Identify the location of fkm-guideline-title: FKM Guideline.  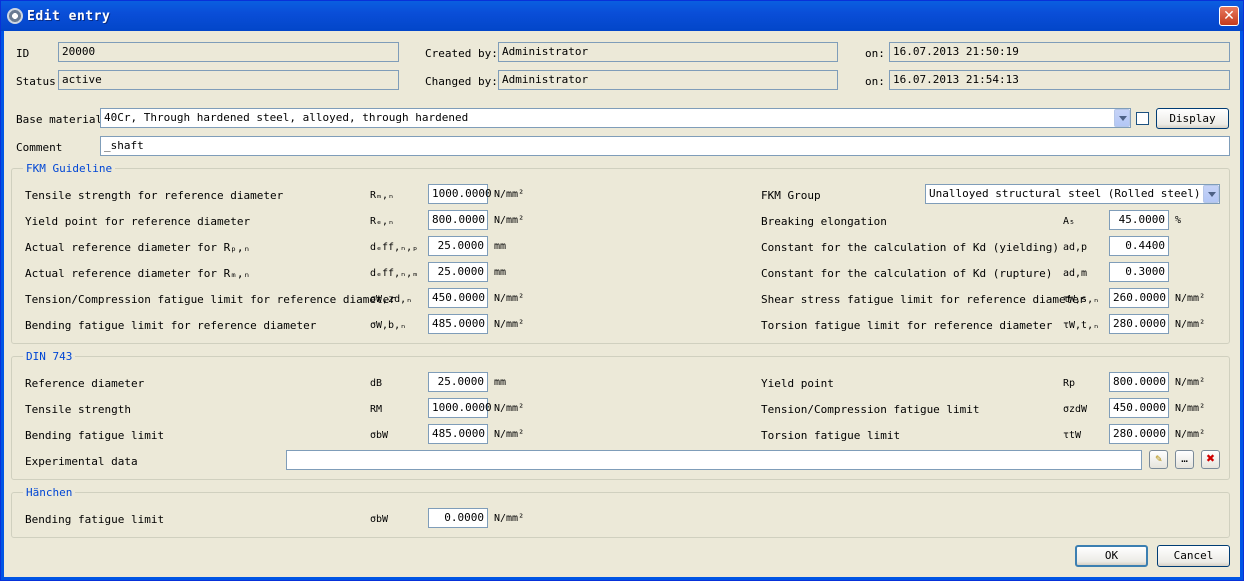
(69, 168).